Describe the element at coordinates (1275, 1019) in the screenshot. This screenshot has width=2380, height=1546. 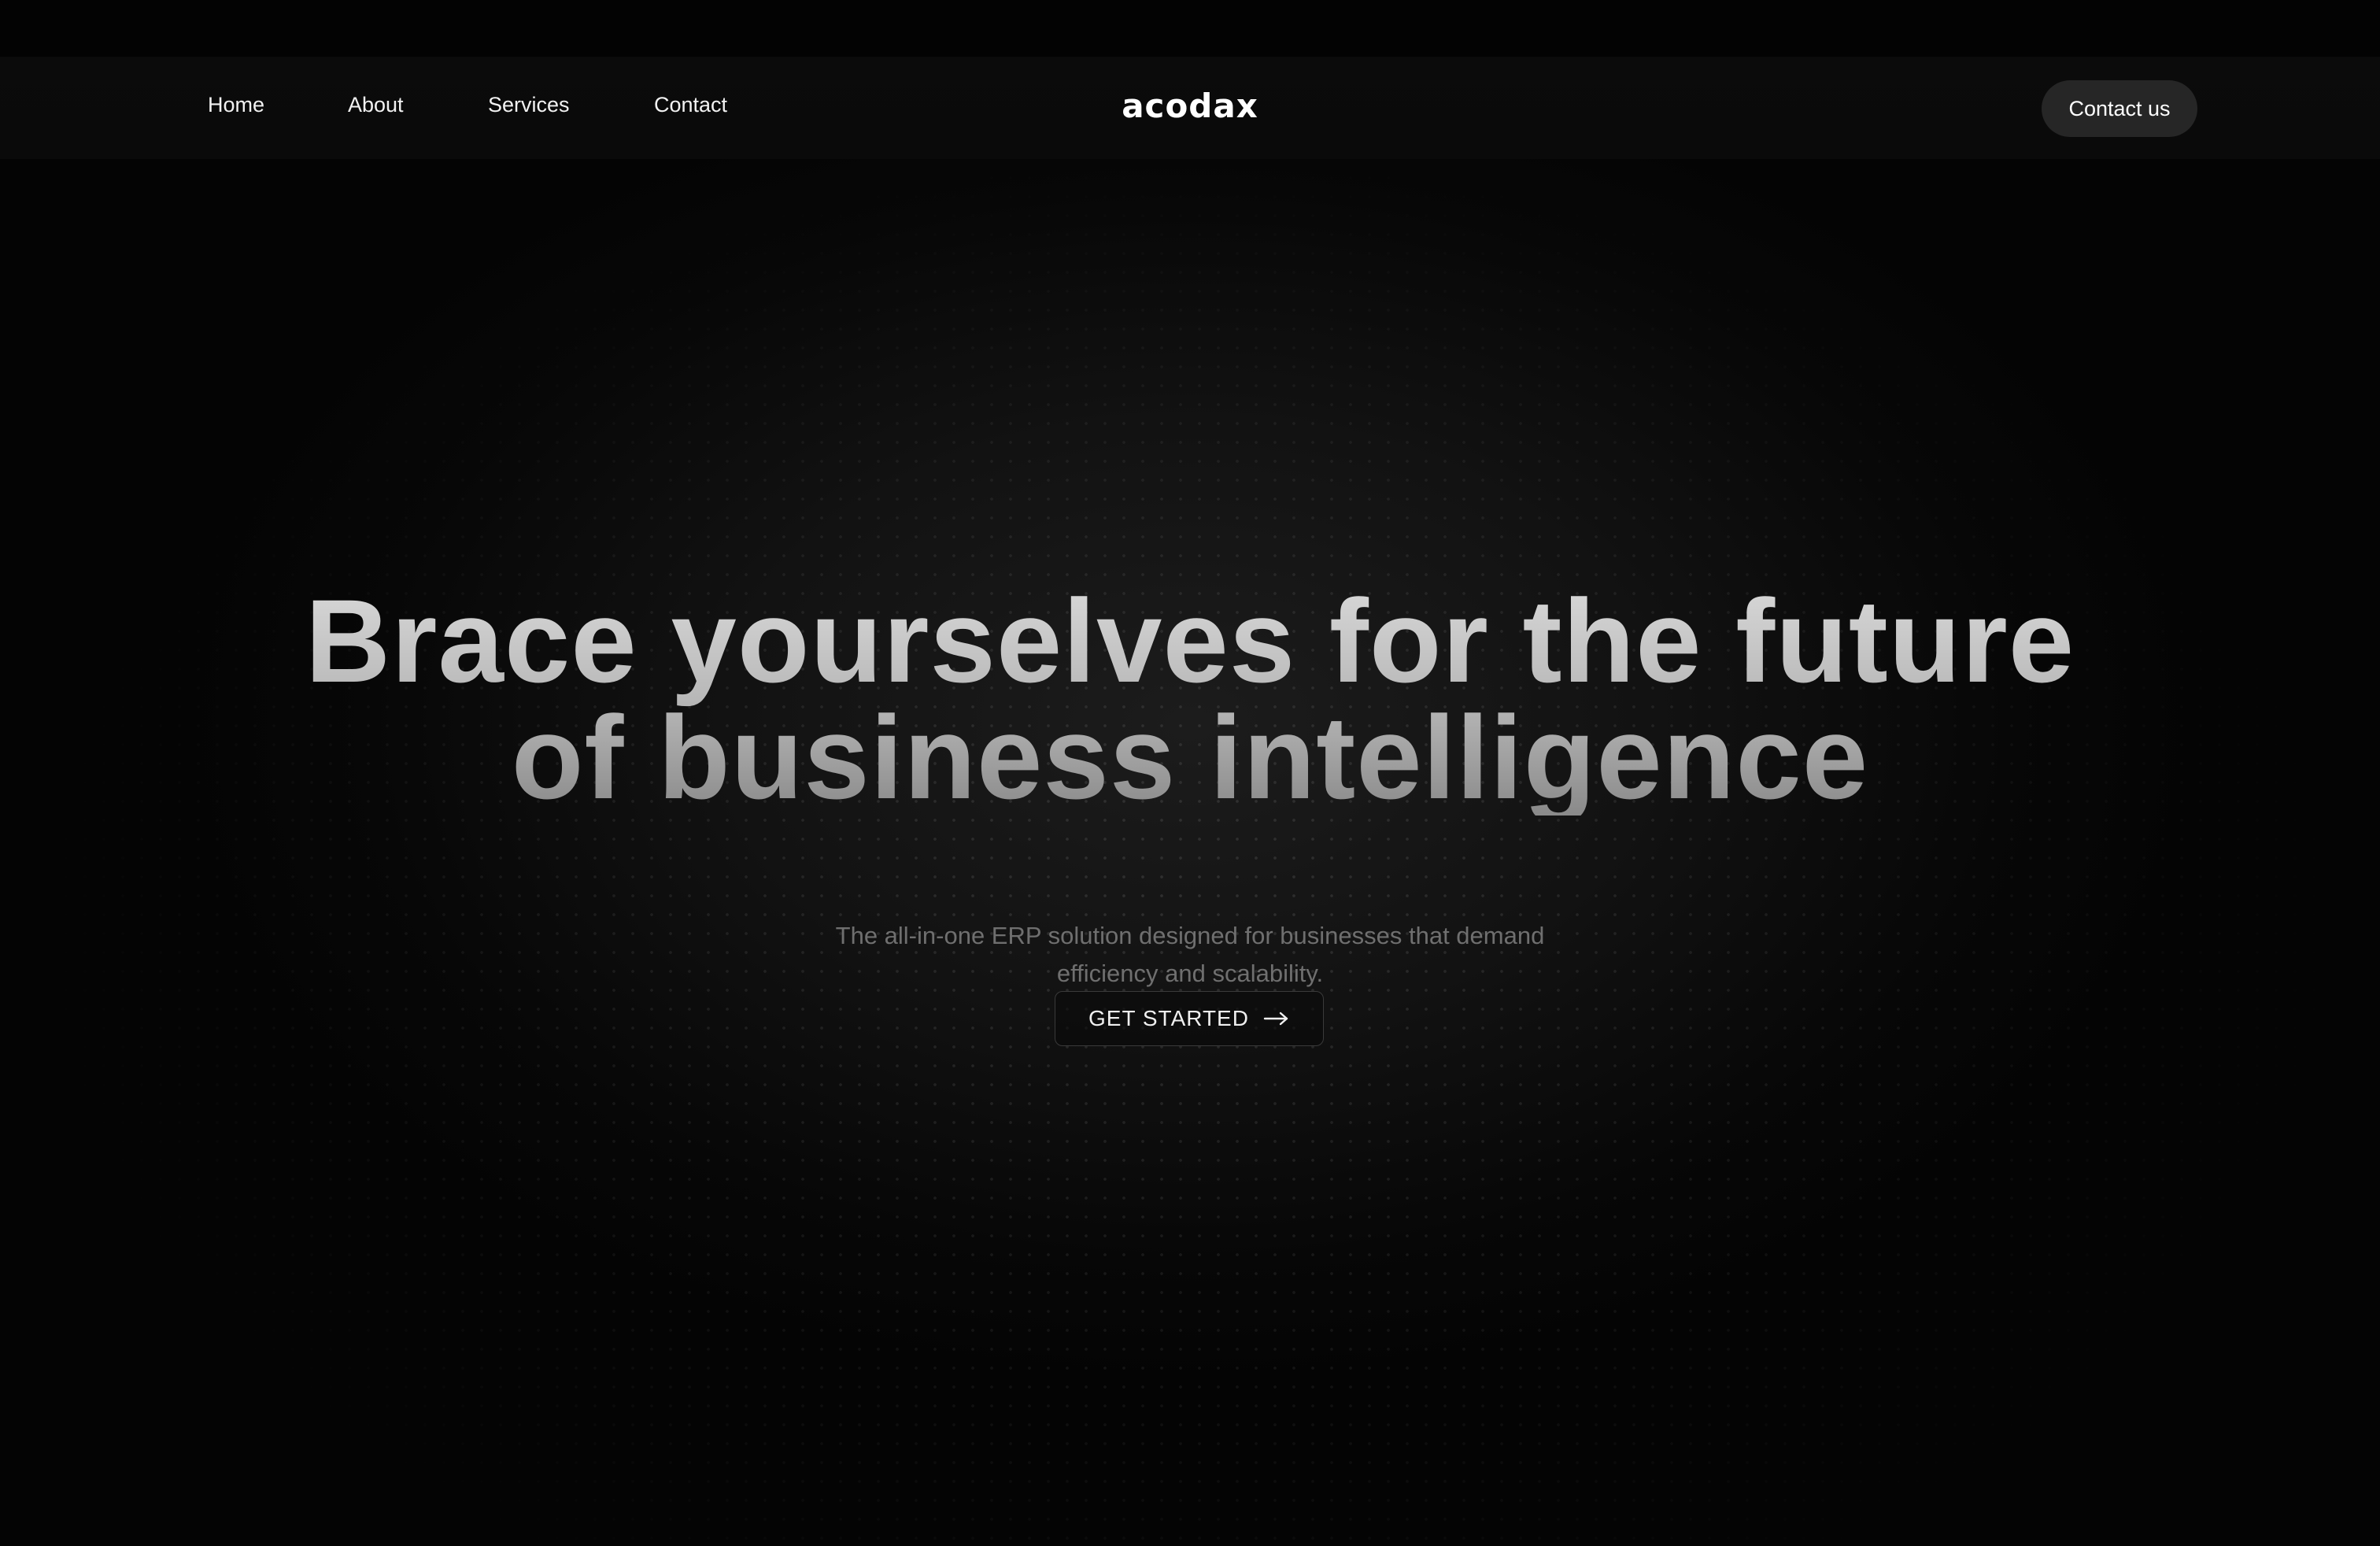
I see `arrow-right-icon` at that location.